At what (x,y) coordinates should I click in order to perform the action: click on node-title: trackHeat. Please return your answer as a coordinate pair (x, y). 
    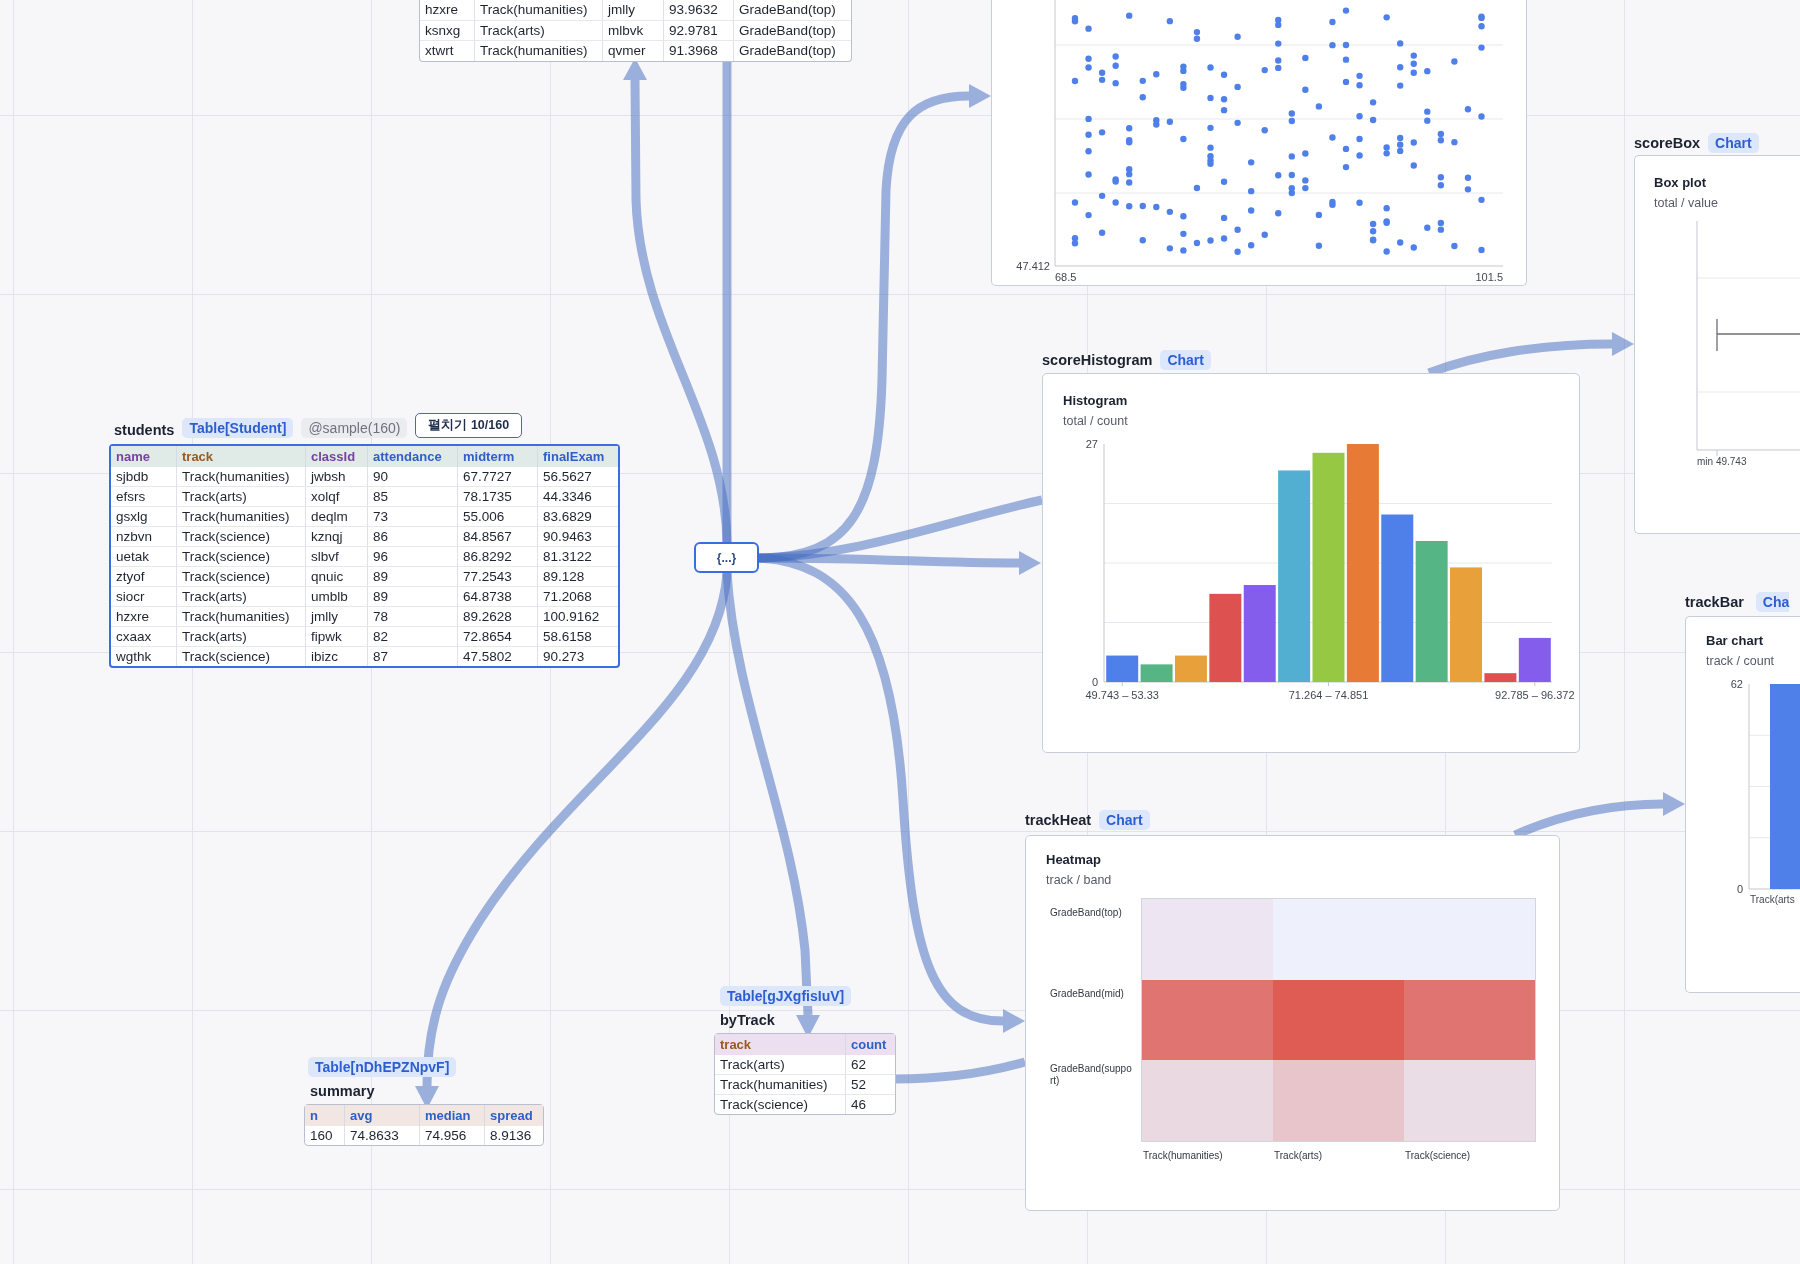
    Looking at the image, I should click on (1058, 820).